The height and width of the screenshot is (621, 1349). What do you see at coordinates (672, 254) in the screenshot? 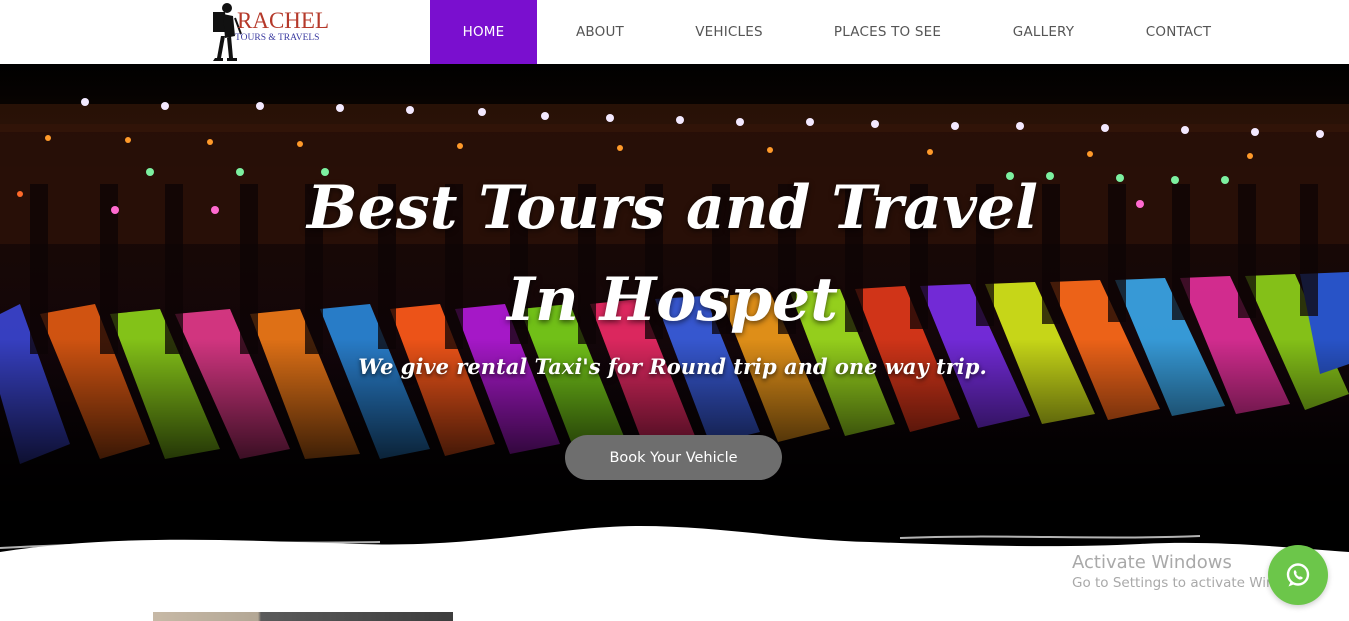
I see `hero-title: Best Tours and Travel In Hospet` at bounding box center [672, 254].